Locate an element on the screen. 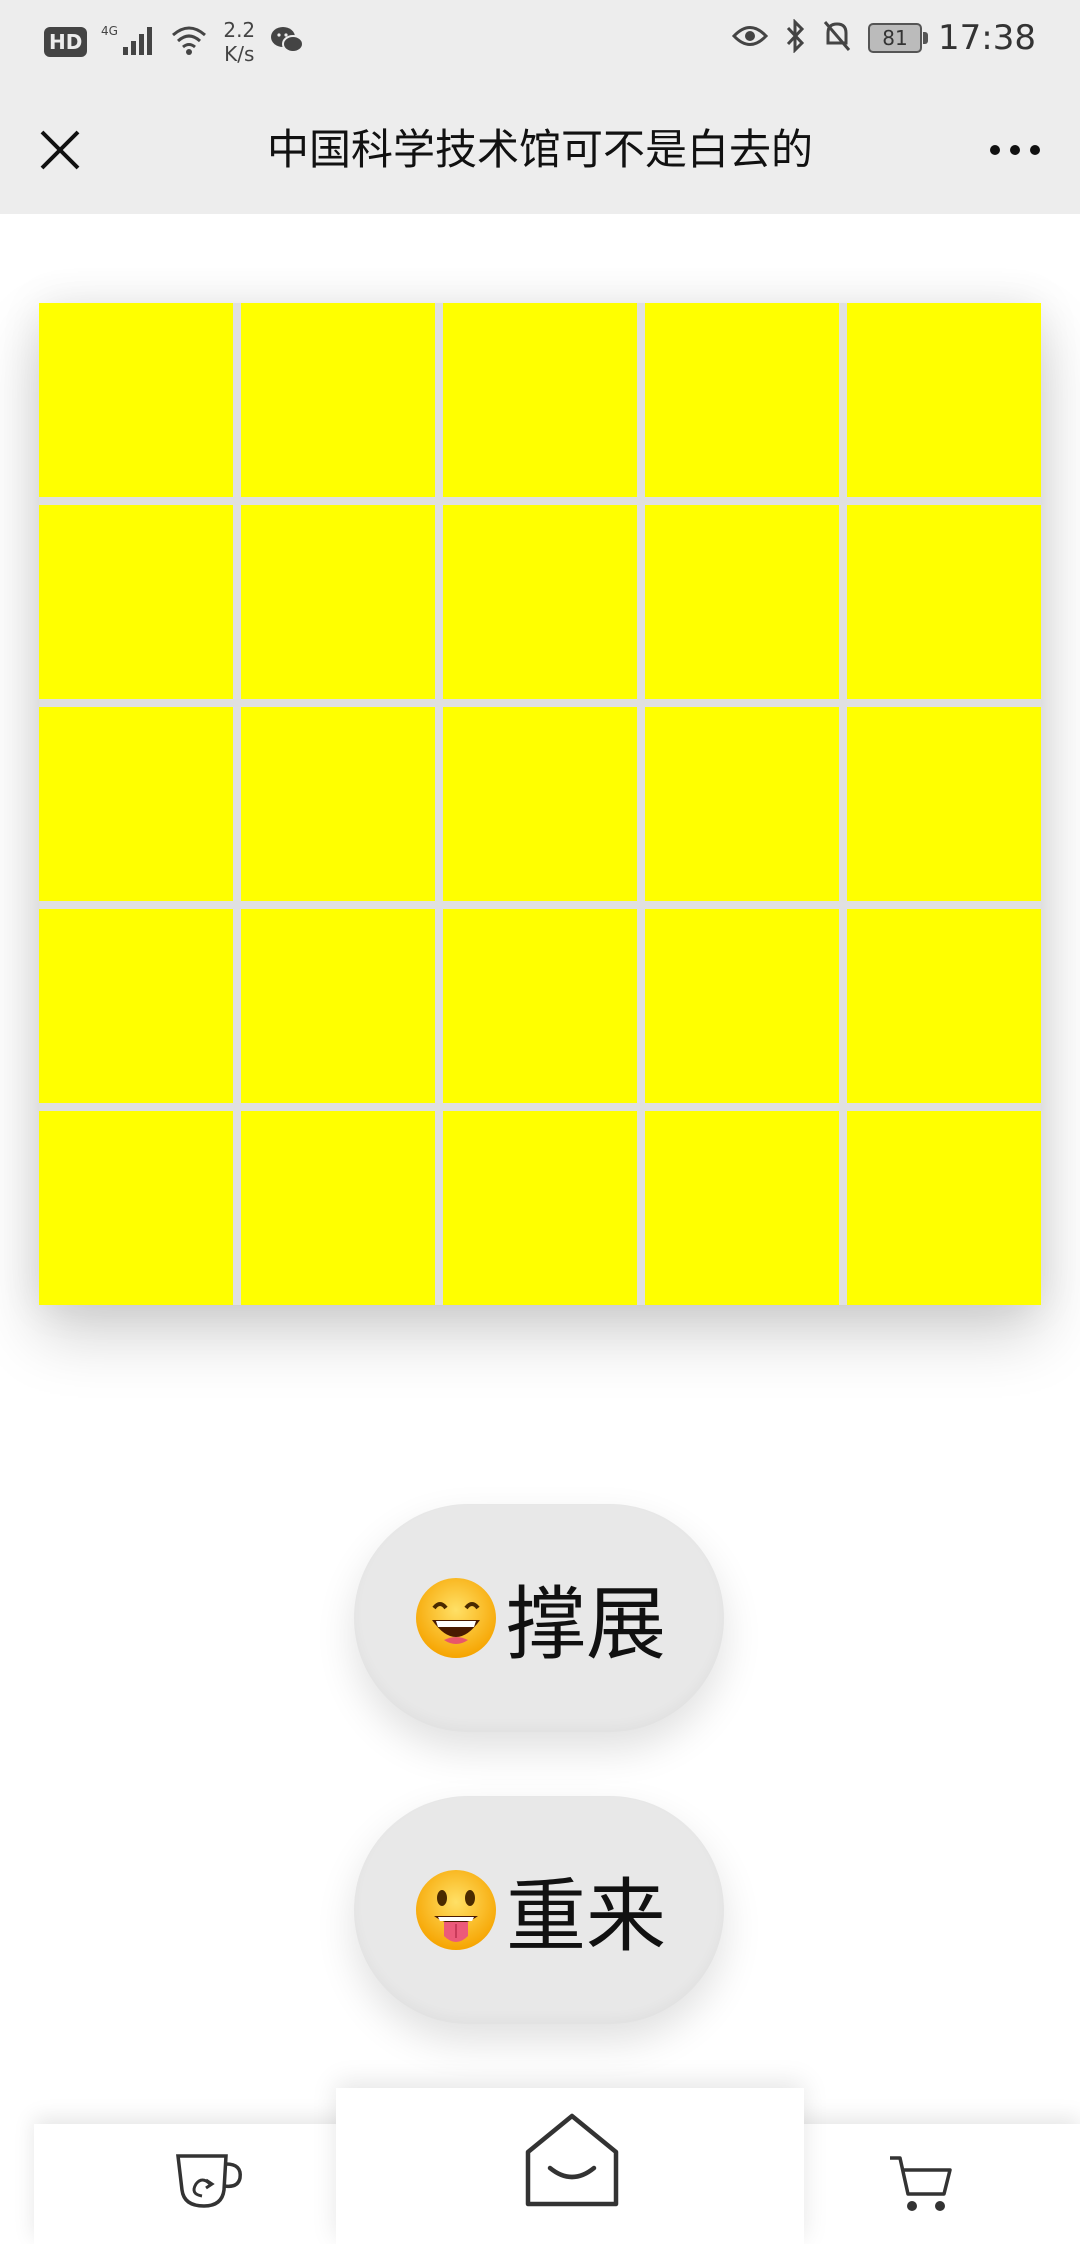 Image resolution: width=1080 pixels, height=2244 pixels. close-button is located at coordinates (60, 150).